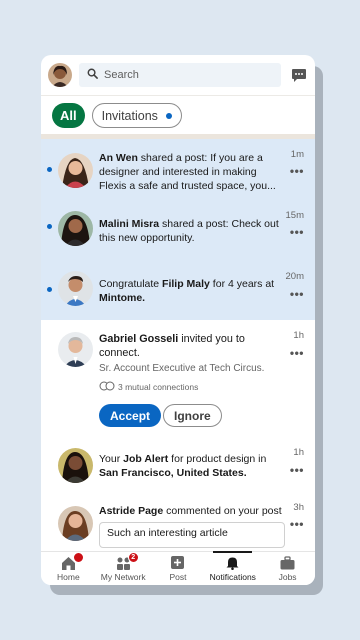 The image size is (360, 640). Describe the element at coordinates (294, 276) in the screenshot. I see `timestamp: 20m` at that location.